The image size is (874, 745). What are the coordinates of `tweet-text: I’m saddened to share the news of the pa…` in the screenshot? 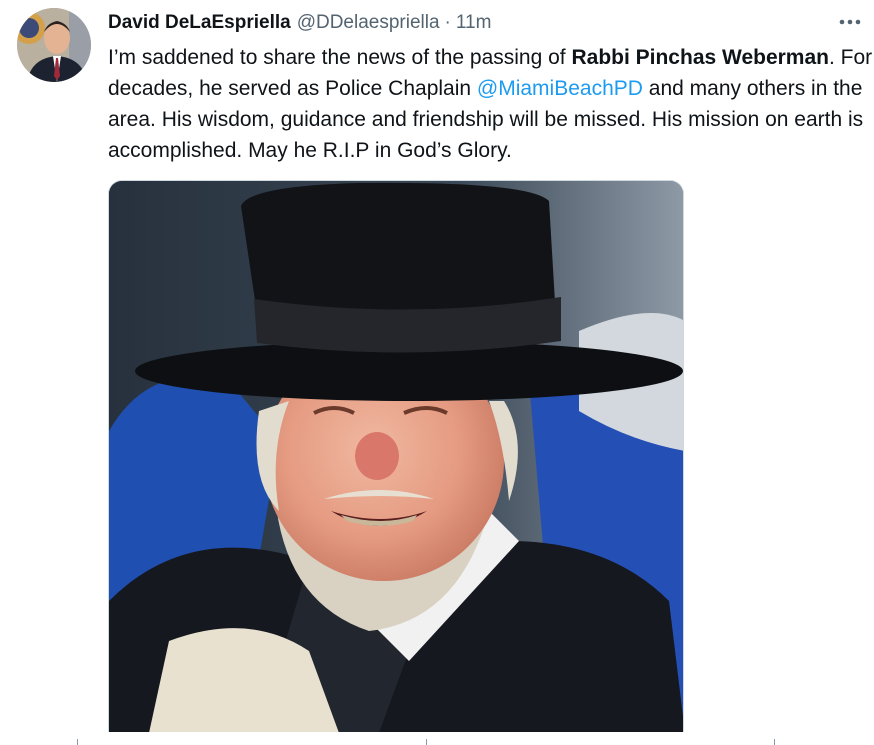 It's located at (491, 104).